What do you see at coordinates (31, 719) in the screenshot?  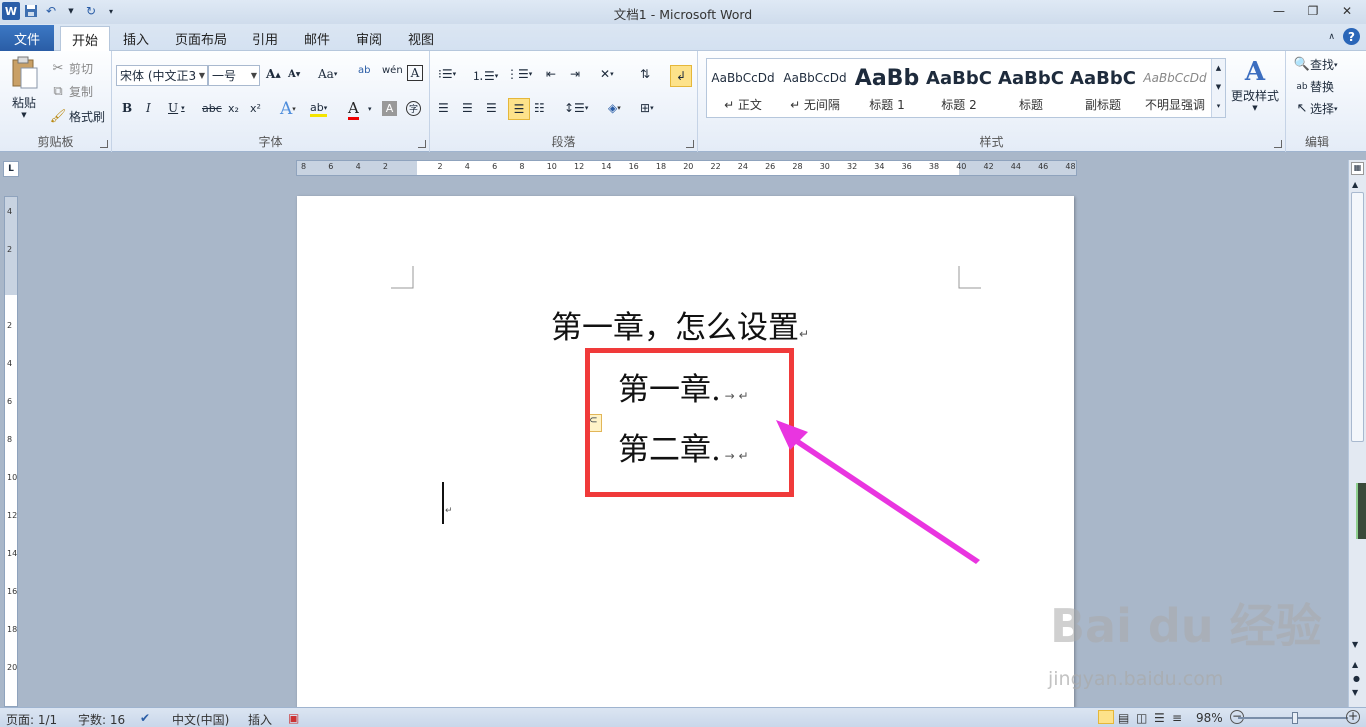 I see `page-count: 页面: 1/1` at bounding box center [31, 719].